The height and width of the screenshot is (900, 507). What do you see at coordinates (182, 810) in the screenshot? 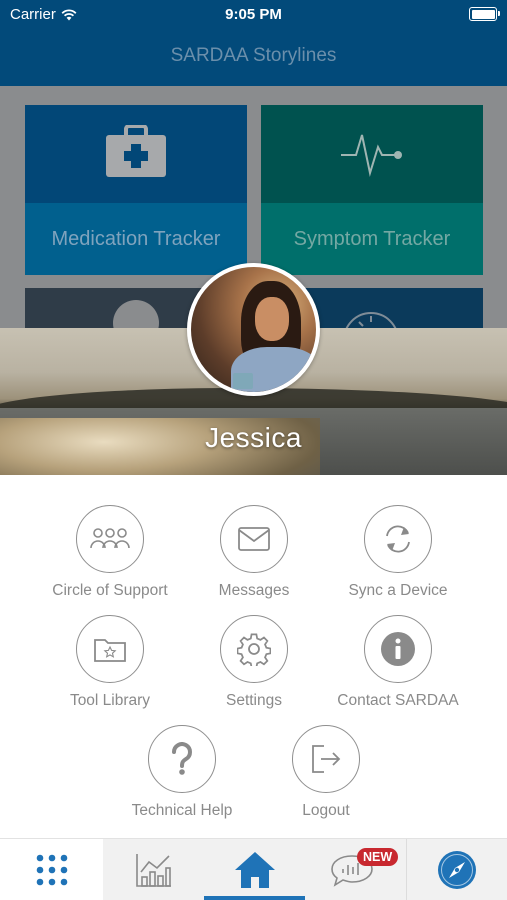
I see `technical-help-label: Technical Help` at bounding box center [182, 810].